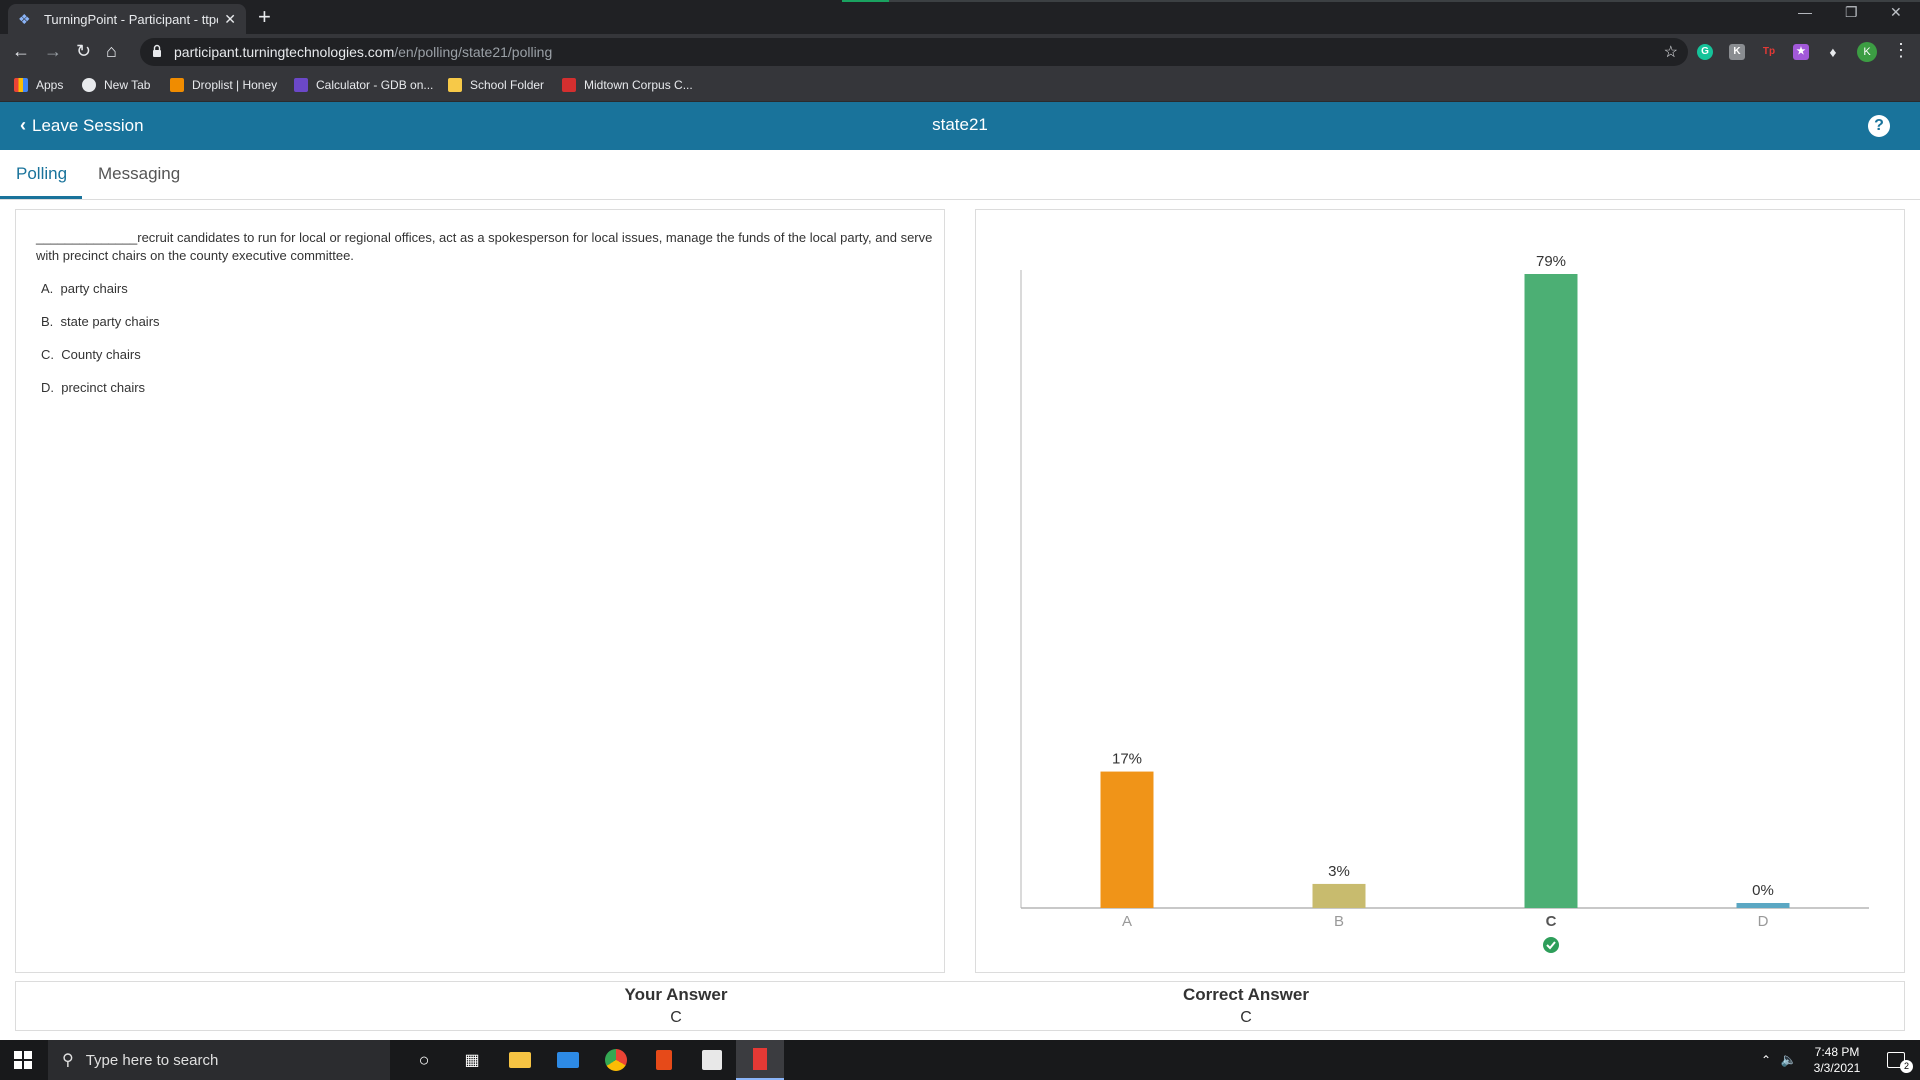 The width and height of the screenshot is (1920, 1080). I want to click on new-tab-icon: +, so click(264, 17).